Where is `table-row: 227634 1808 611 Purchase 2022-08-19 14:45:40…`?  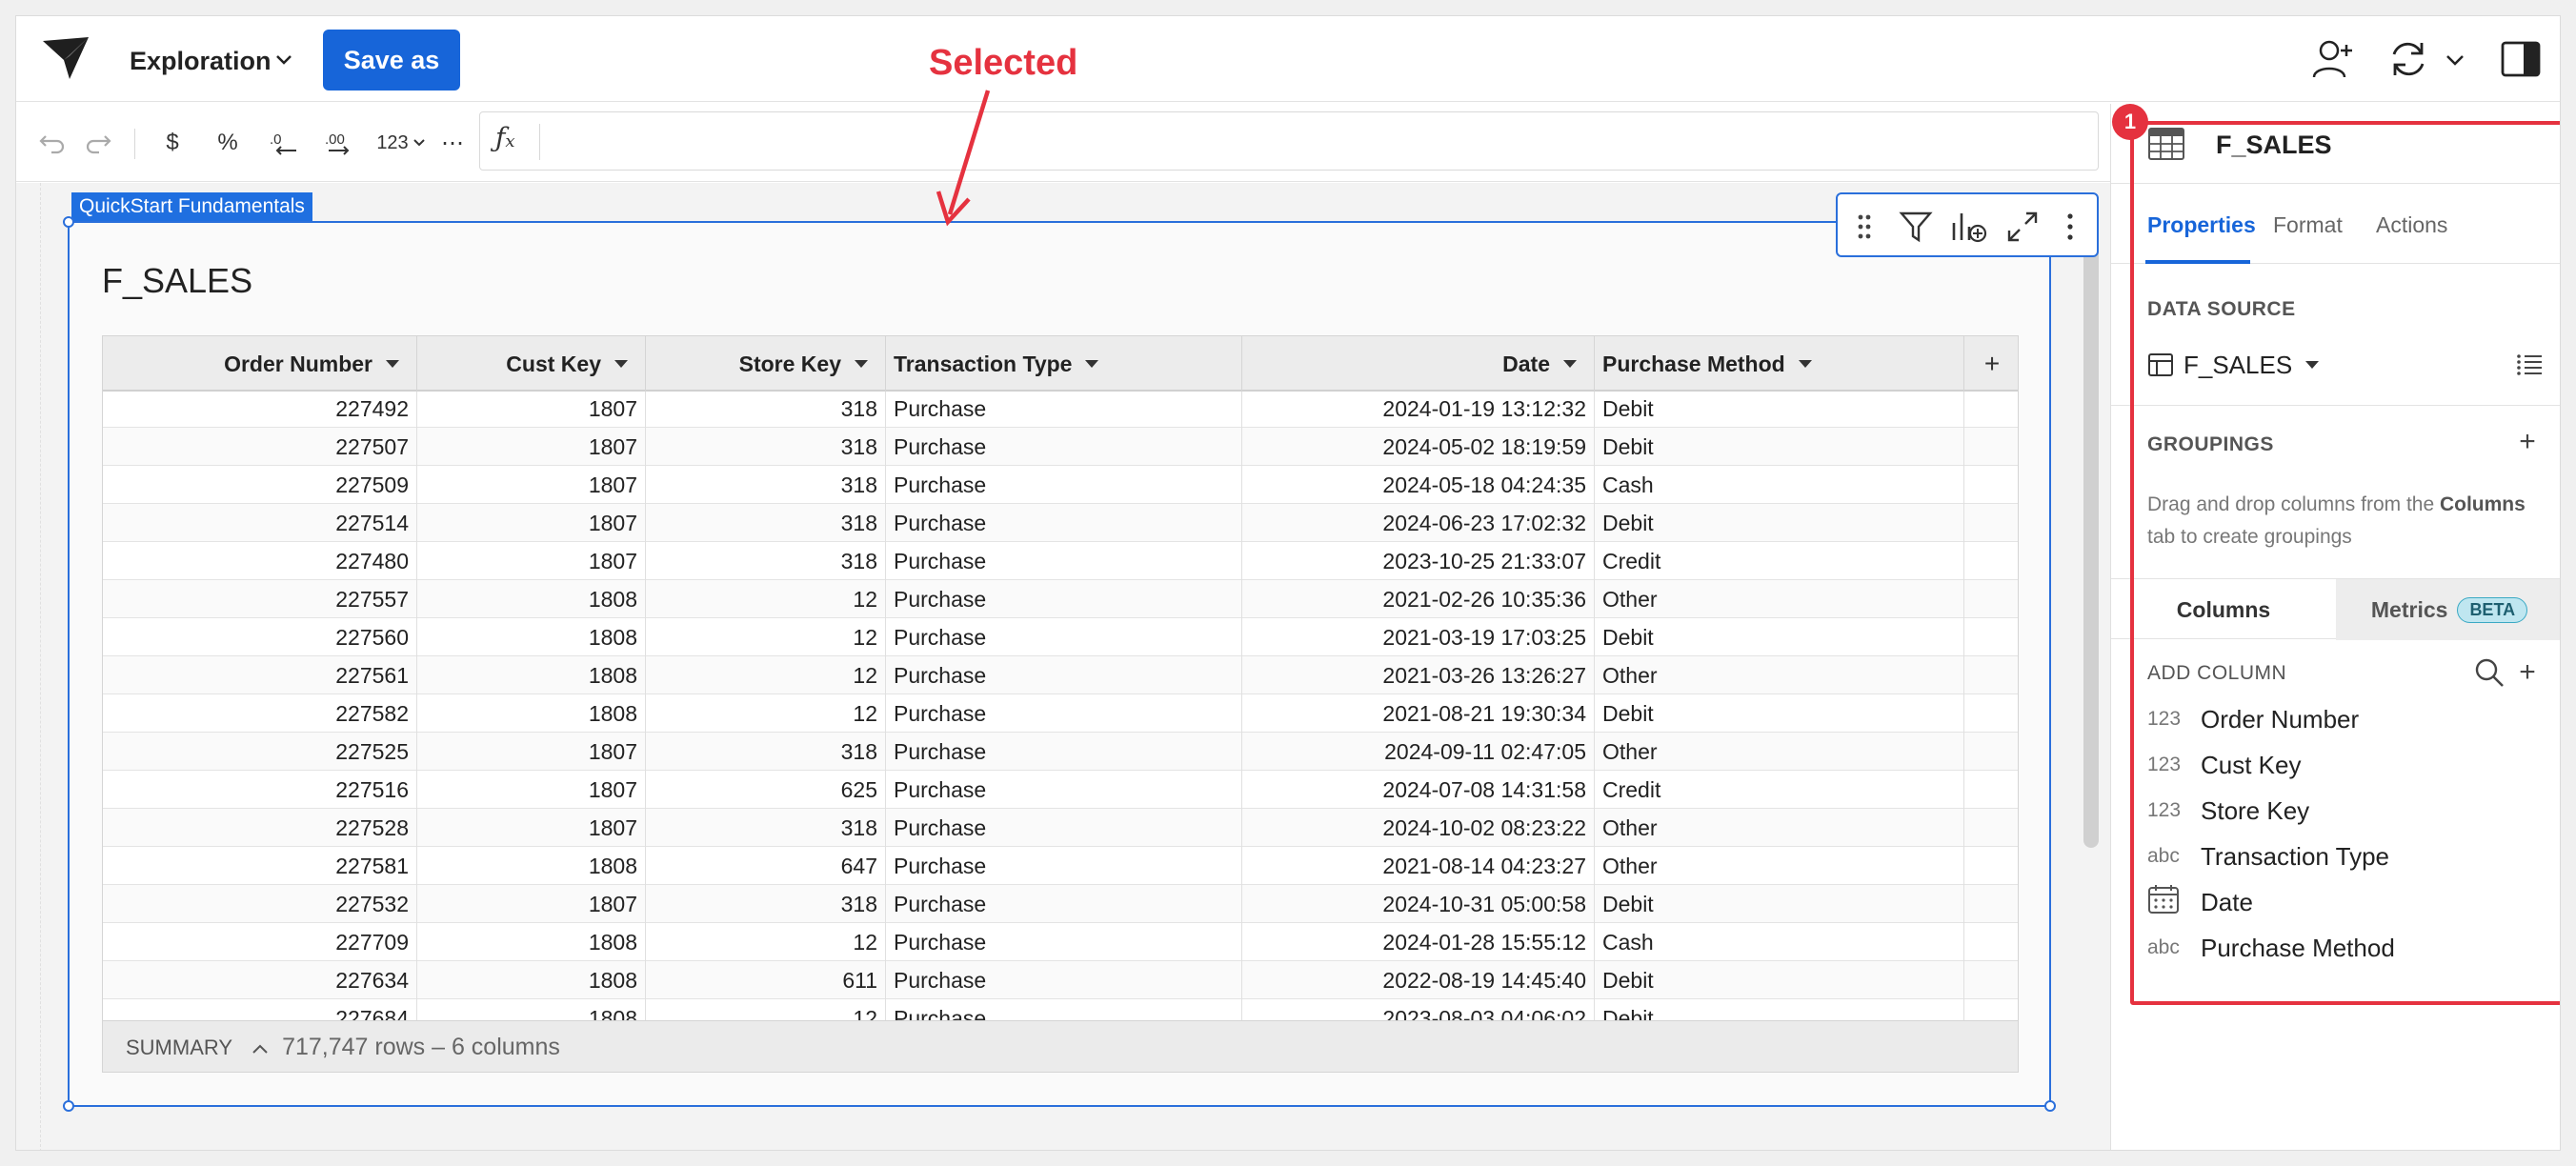
table-row: 227634 1808 611 Purchase 2022-08-19 14:45:40… is located at coordinates (1061, 980).